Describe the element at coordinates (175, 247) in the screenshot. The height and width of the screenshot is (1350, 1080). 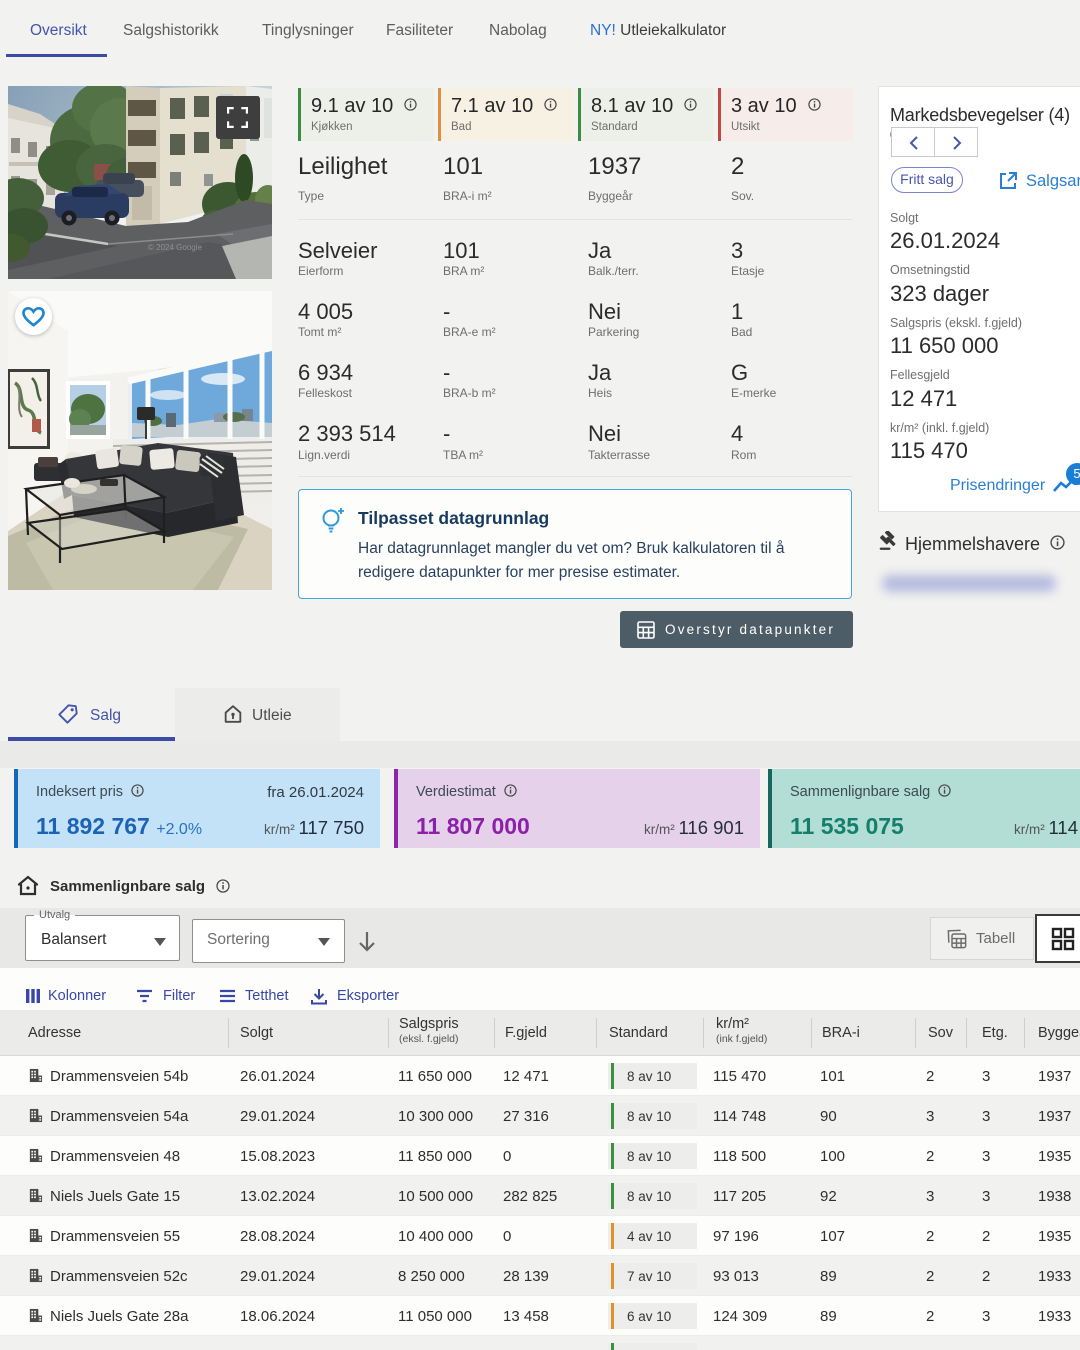
I see `svg-text: © 2024 Google` at that location.